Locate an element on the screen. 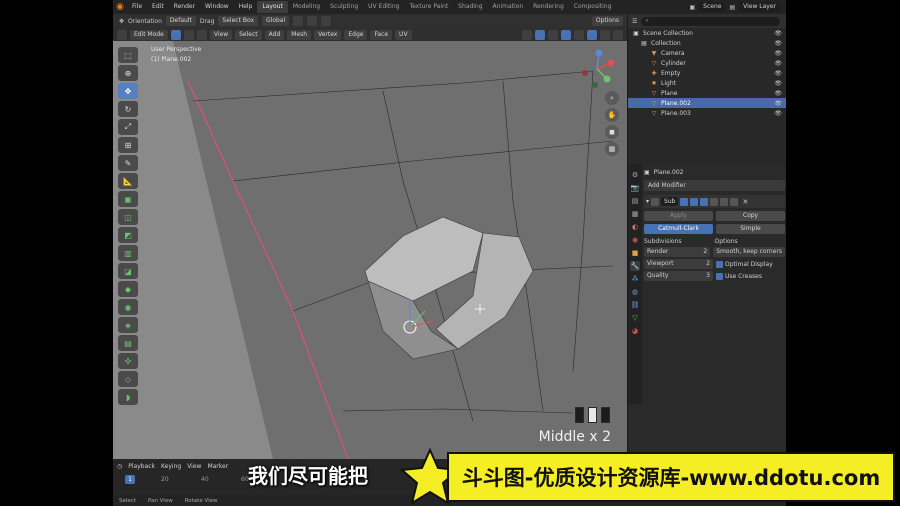 The width and height of the screenshot is (900, 506). render-toggle-icon is located at coordinates (704, 201).